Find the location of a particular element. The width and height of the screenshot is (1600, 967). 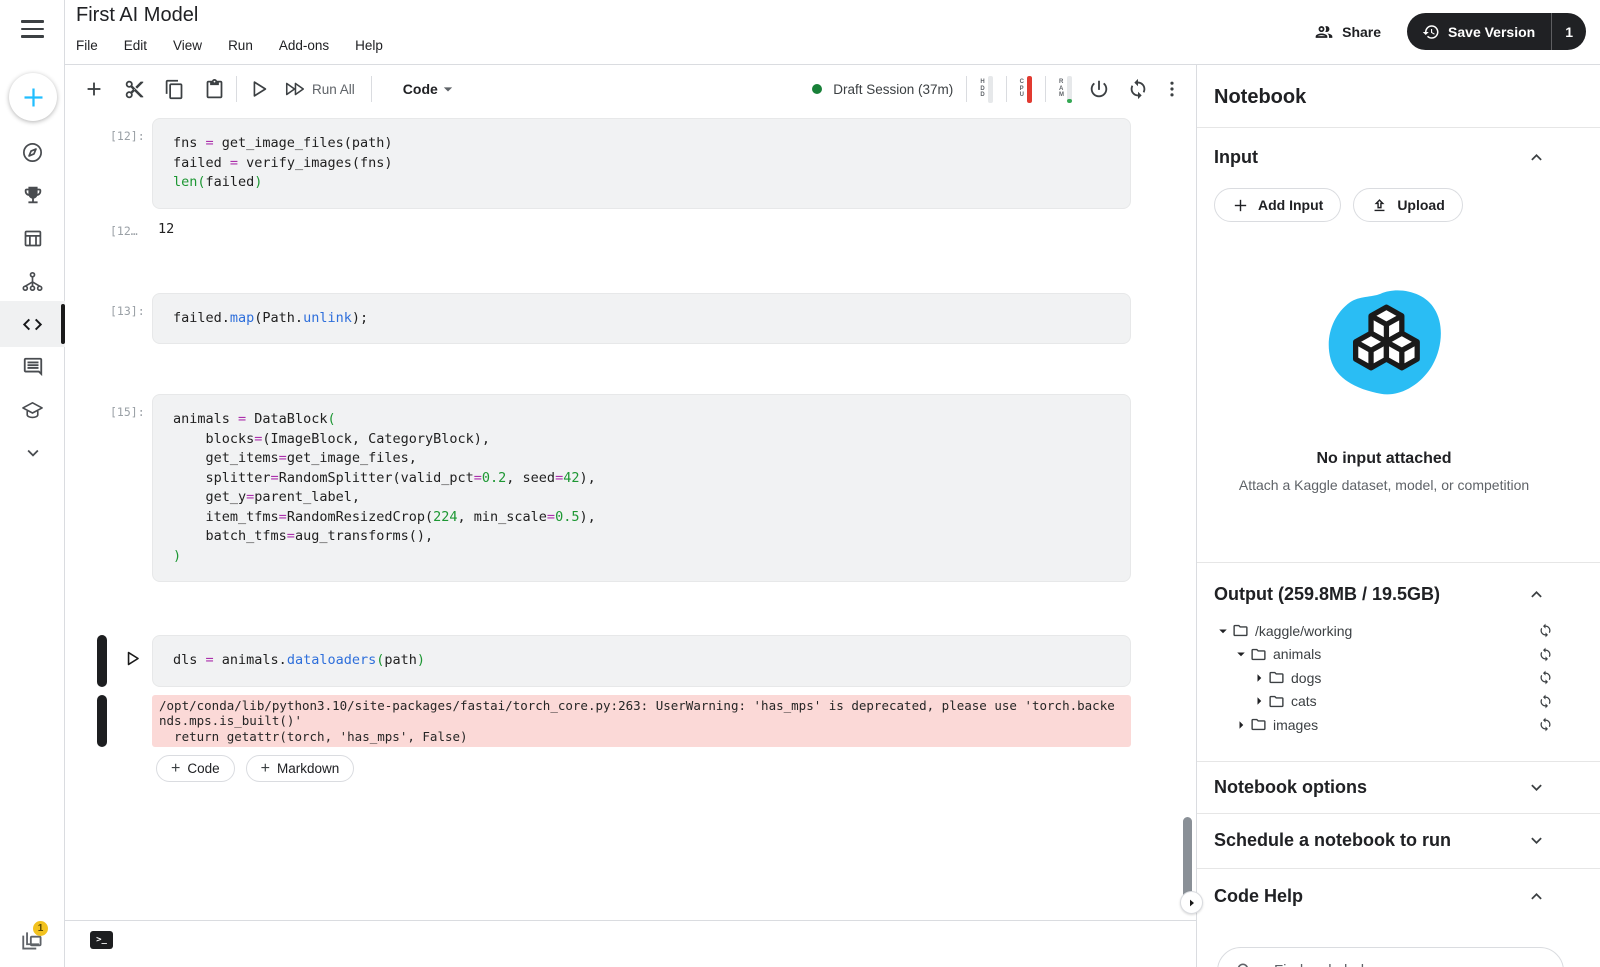

upload-icon is located at coordinates (1379, 204).